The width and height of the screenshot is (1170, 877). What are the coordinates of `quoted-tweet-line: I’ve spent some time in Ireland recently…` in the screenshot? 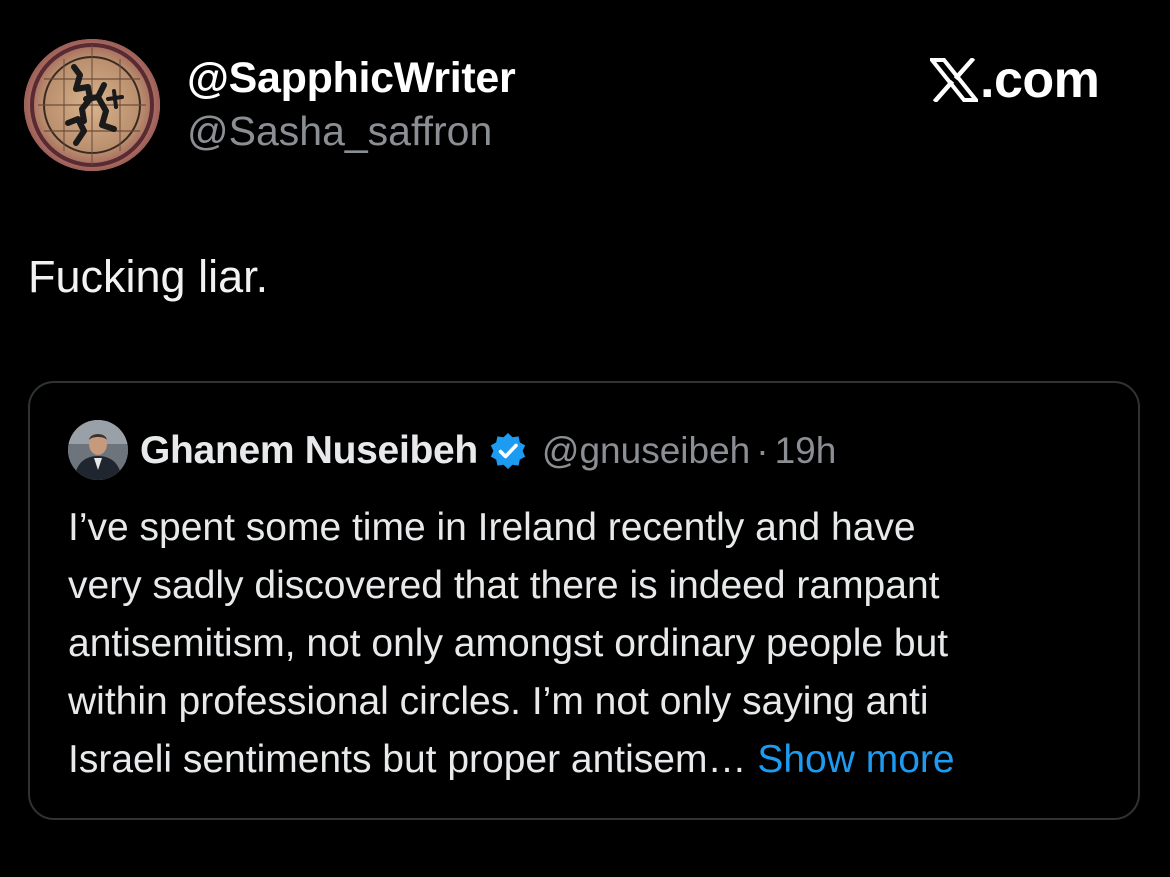 It's located at (492, 527).